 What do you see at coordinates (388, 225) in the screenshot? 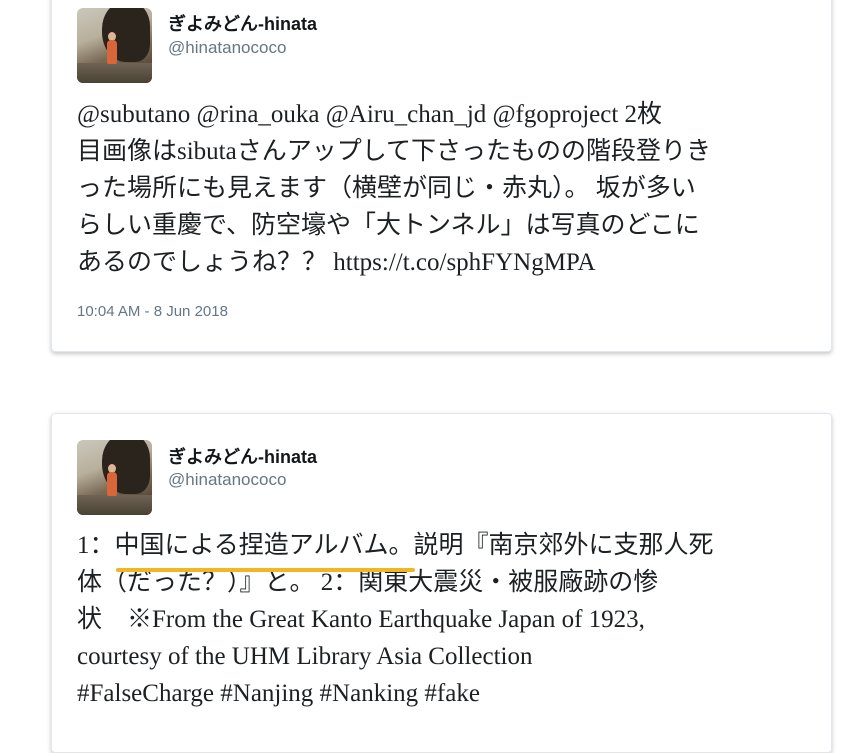
I see `tweet-text-line: らしい重慶で、防空壕や「大トンネル」は写真のどこに` at bounding box center [388, 225].